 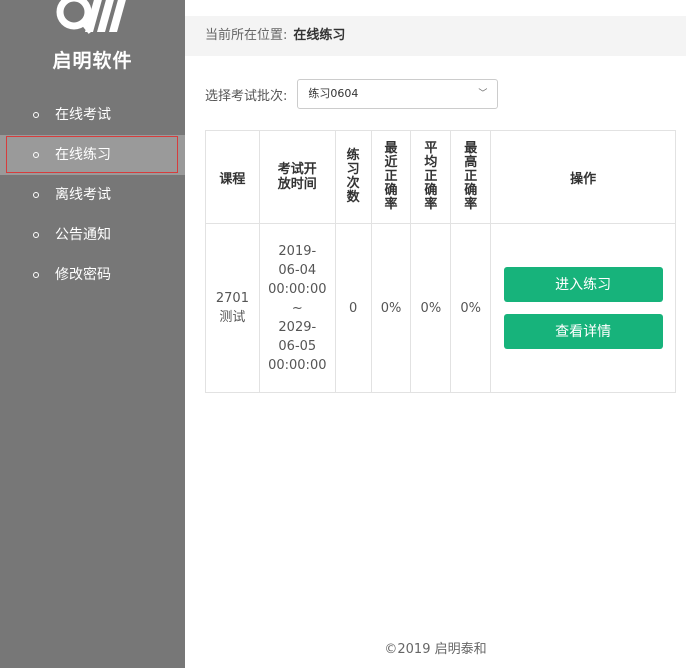 I want to click on enter-practice-button: 进入练习, so click(x=583, y=284).